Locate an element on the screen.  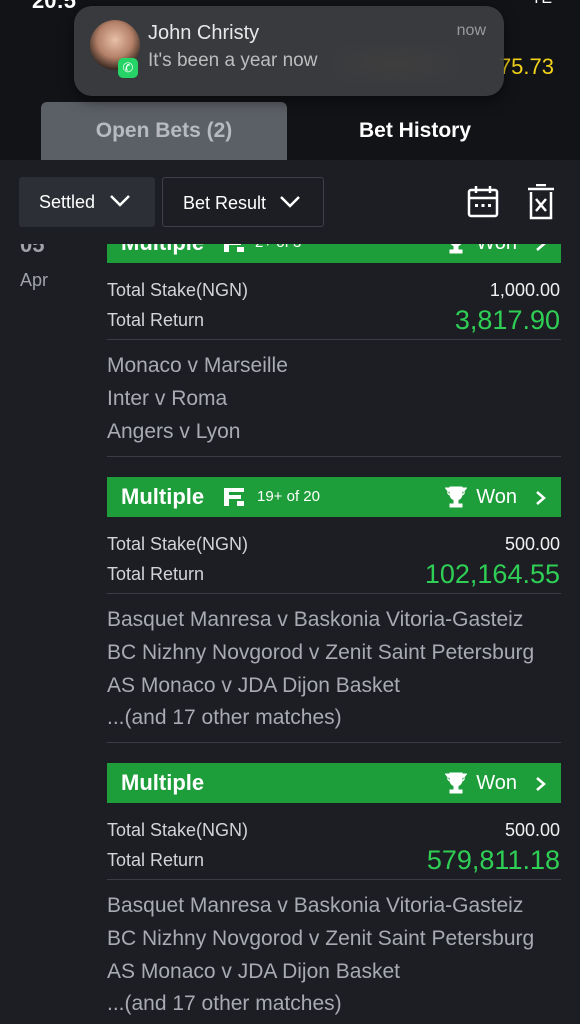
settled-dropdown: Settled is located at coordinates (87, 202).